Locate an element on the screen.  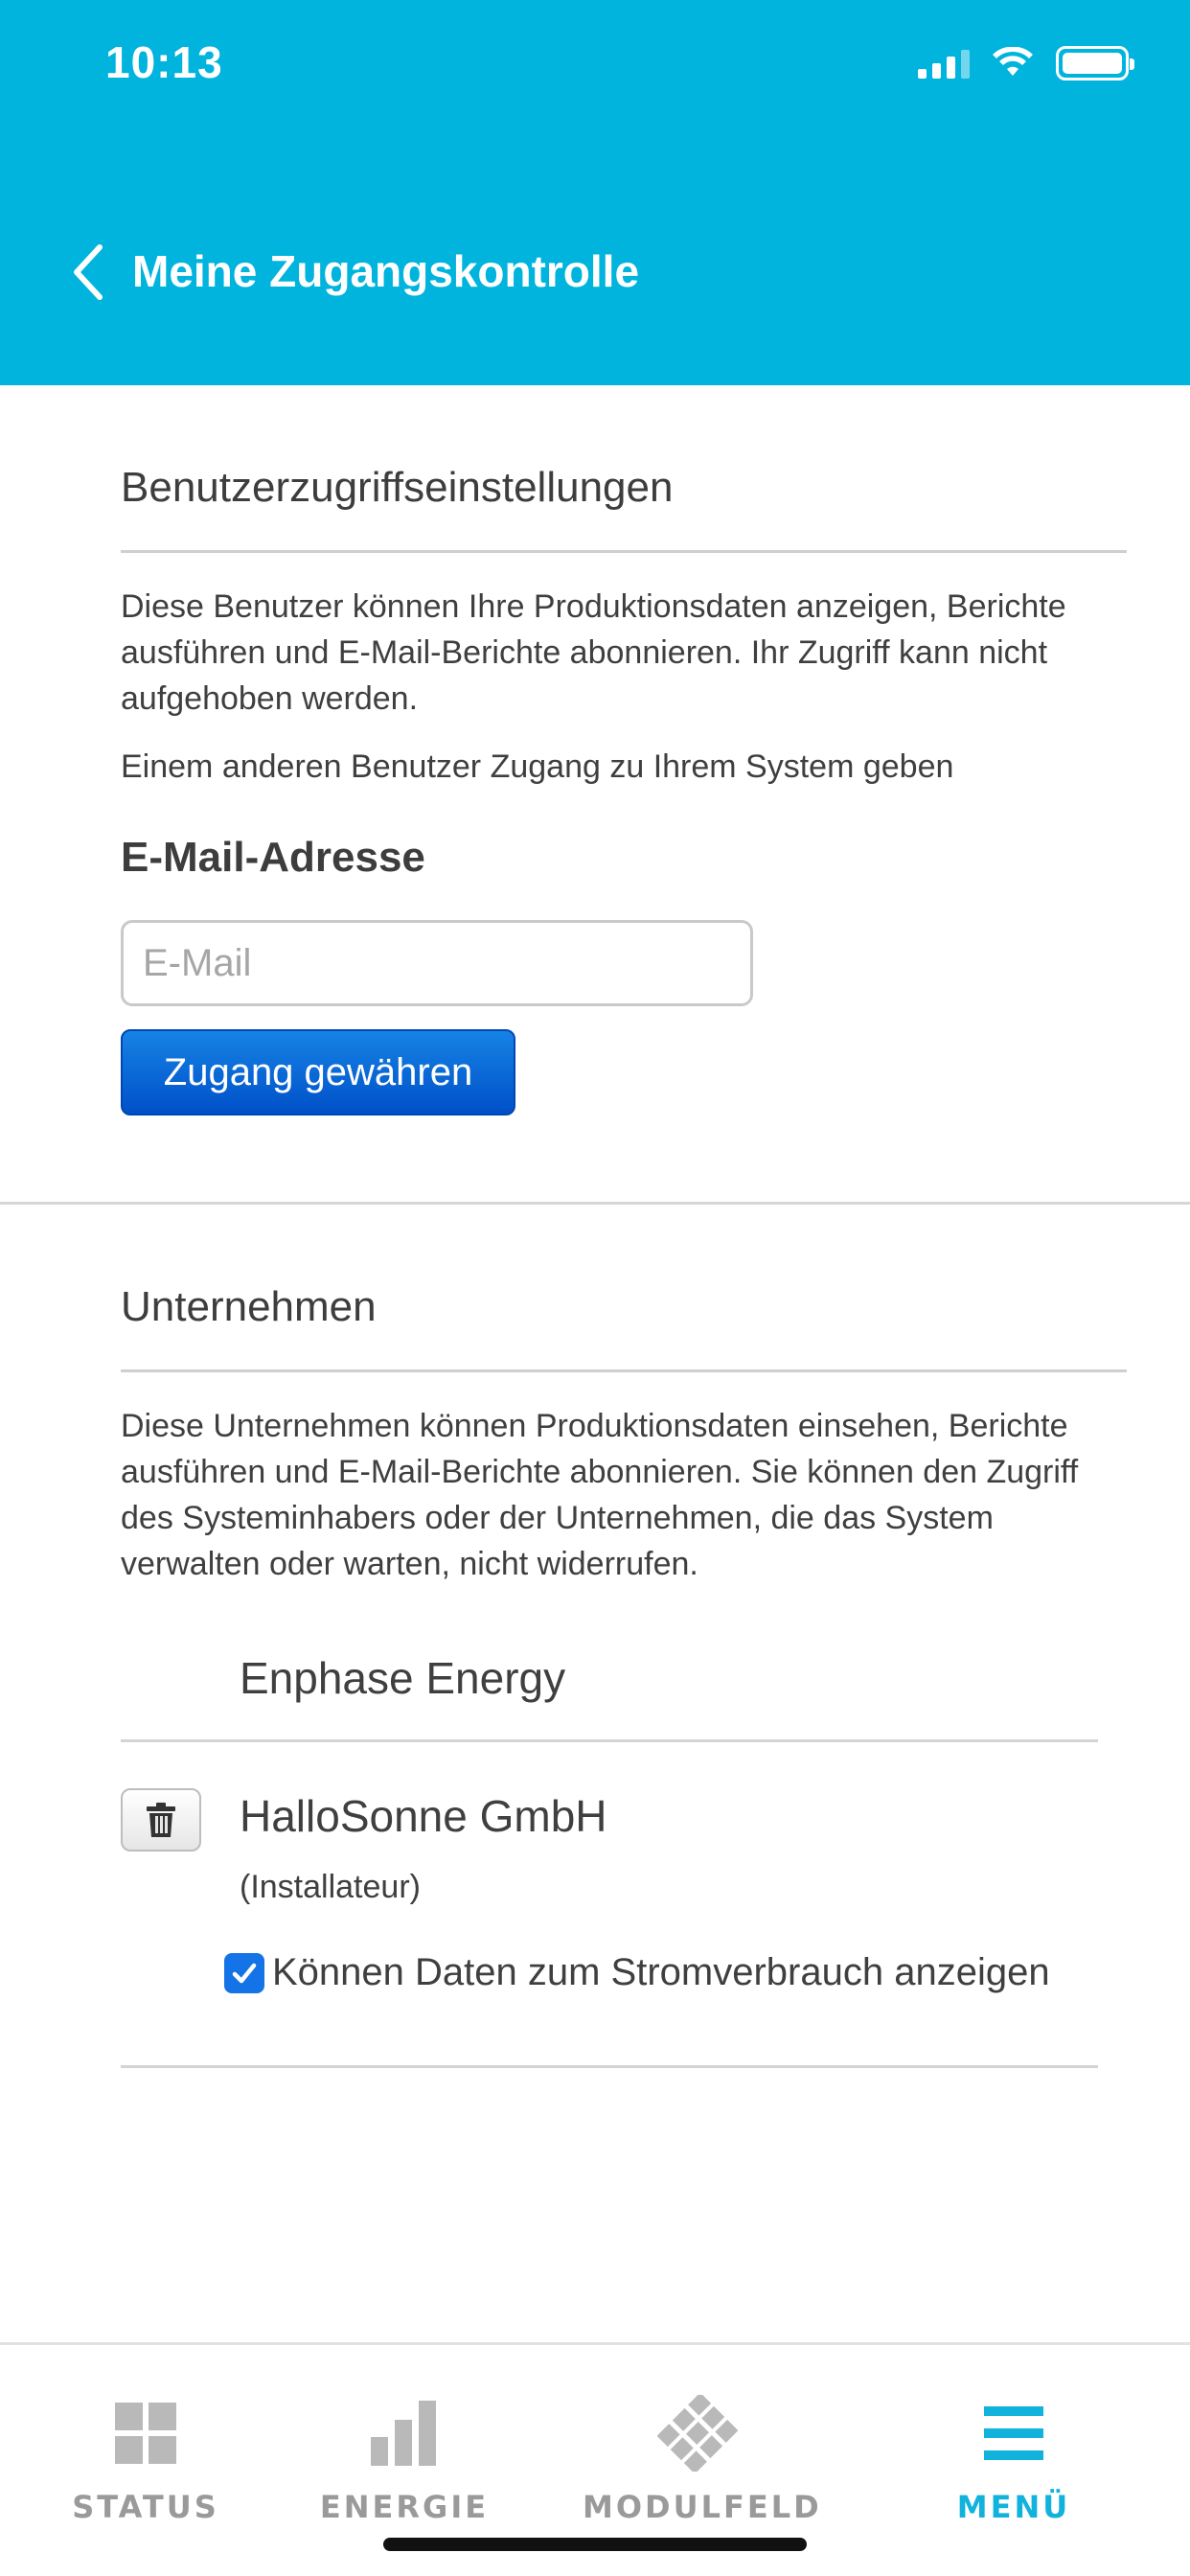
menu-icon is located at coordinates (1014, 2433).